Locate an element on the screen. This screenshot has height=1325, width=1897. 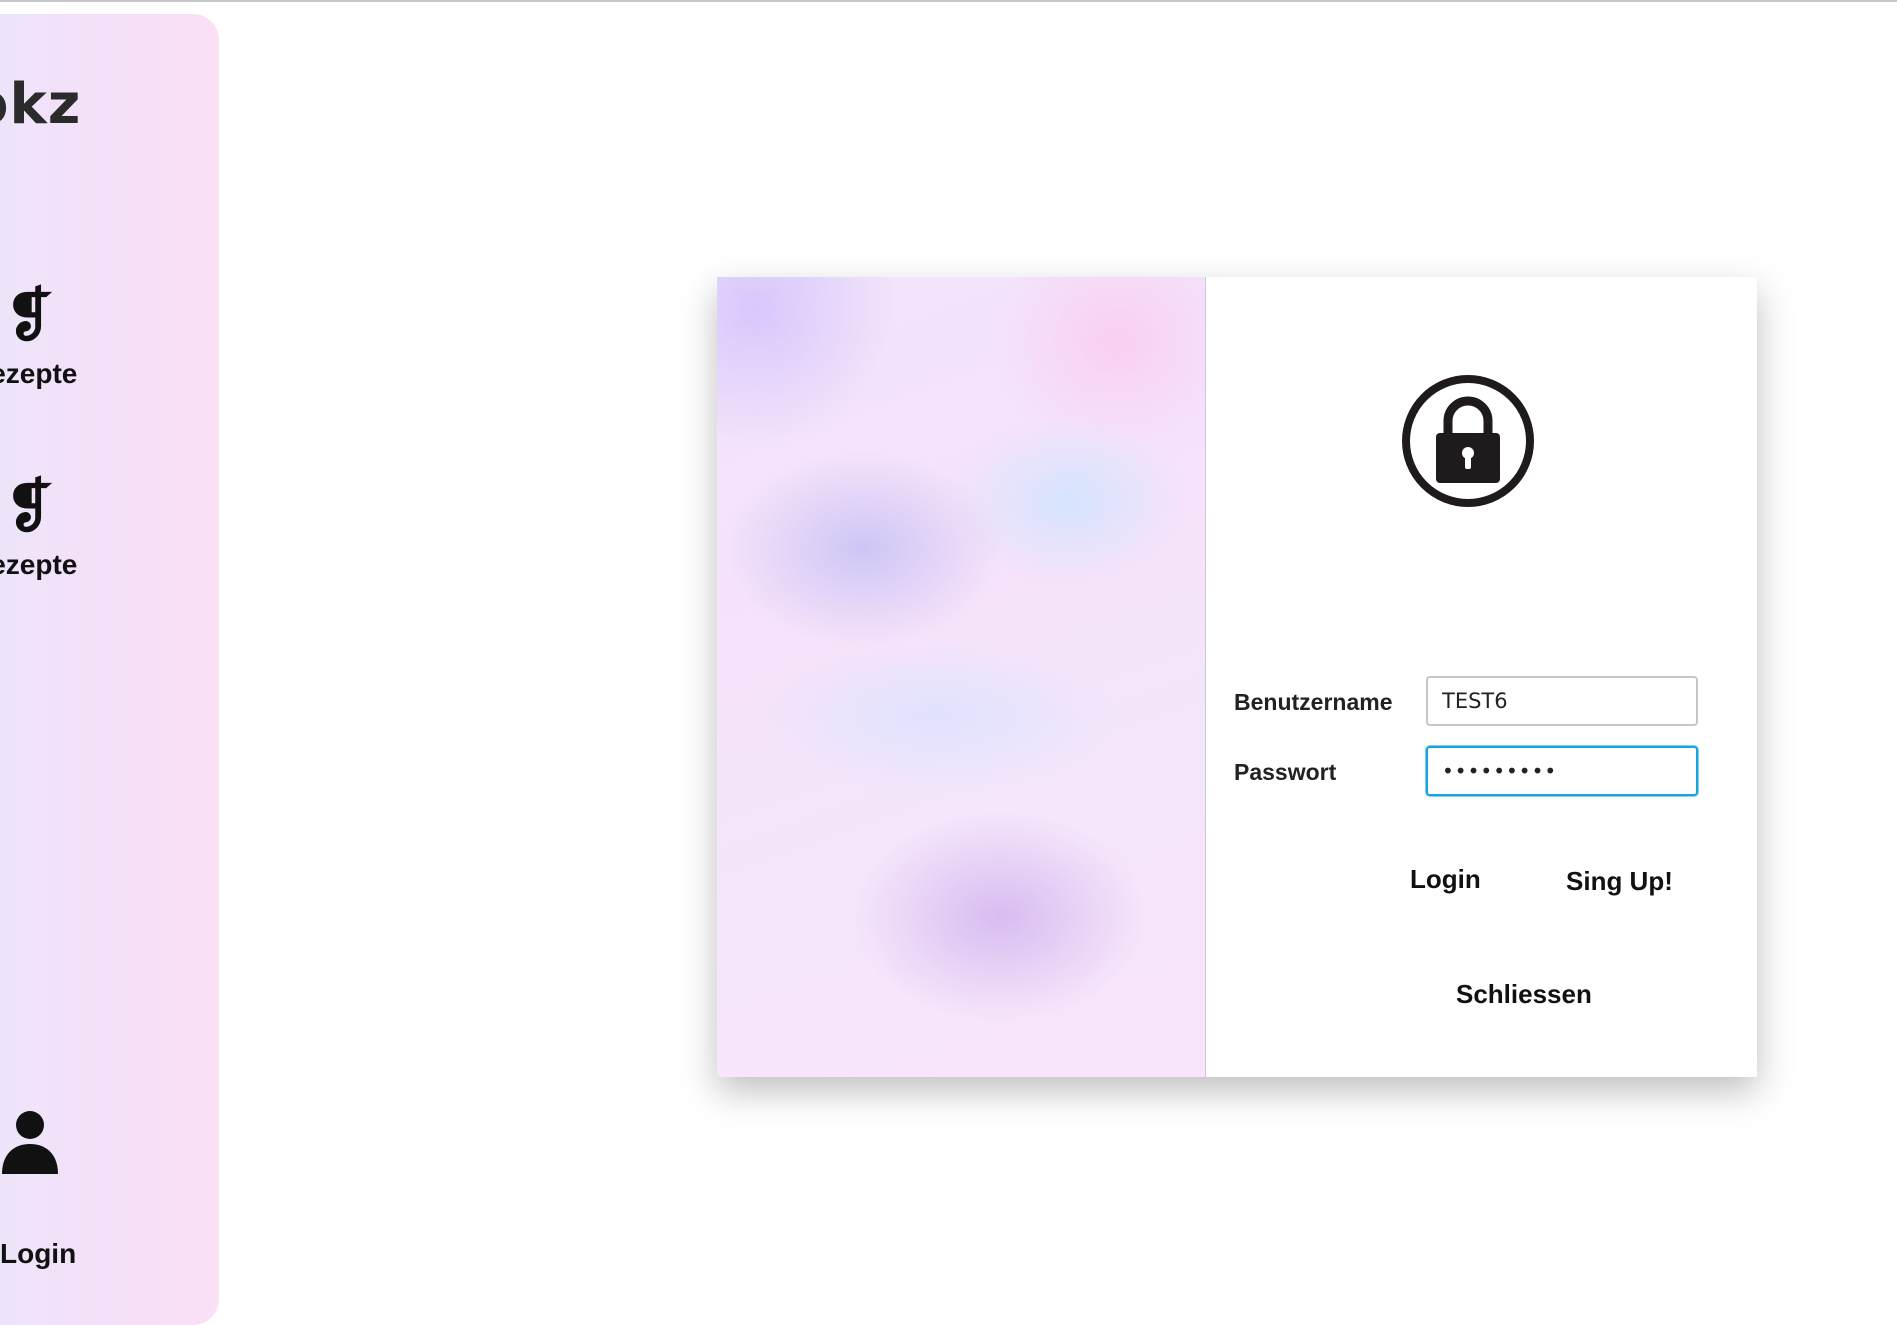
username-field is located at coordinates (1562, 701).